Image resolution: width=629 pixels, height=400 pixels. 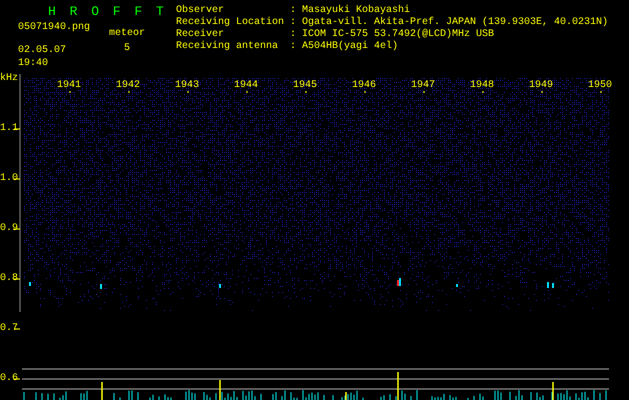 I want to click on y-tick-label: 0.7, so click(x=9, y=328).